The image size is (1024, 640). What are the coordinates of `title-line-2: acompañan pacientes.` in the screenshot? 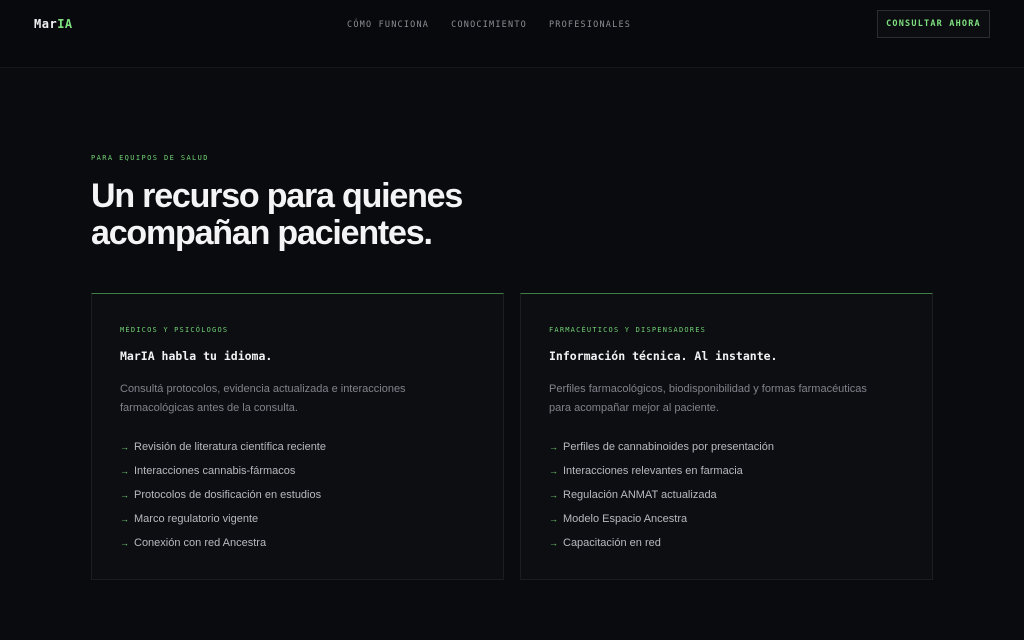 It's located at (262, 233).